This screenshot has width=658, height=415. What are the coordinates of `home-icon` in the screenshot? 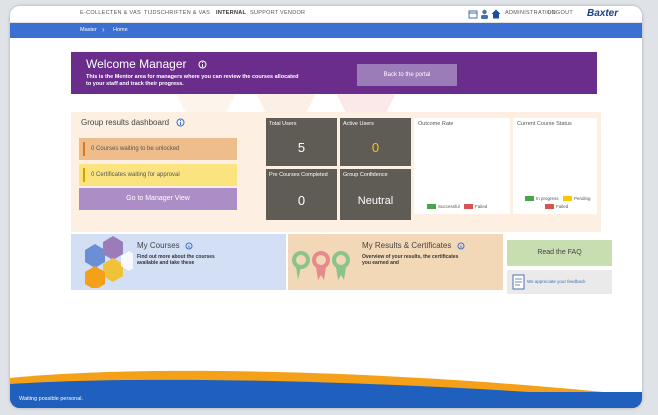 It's located at (496, 14).